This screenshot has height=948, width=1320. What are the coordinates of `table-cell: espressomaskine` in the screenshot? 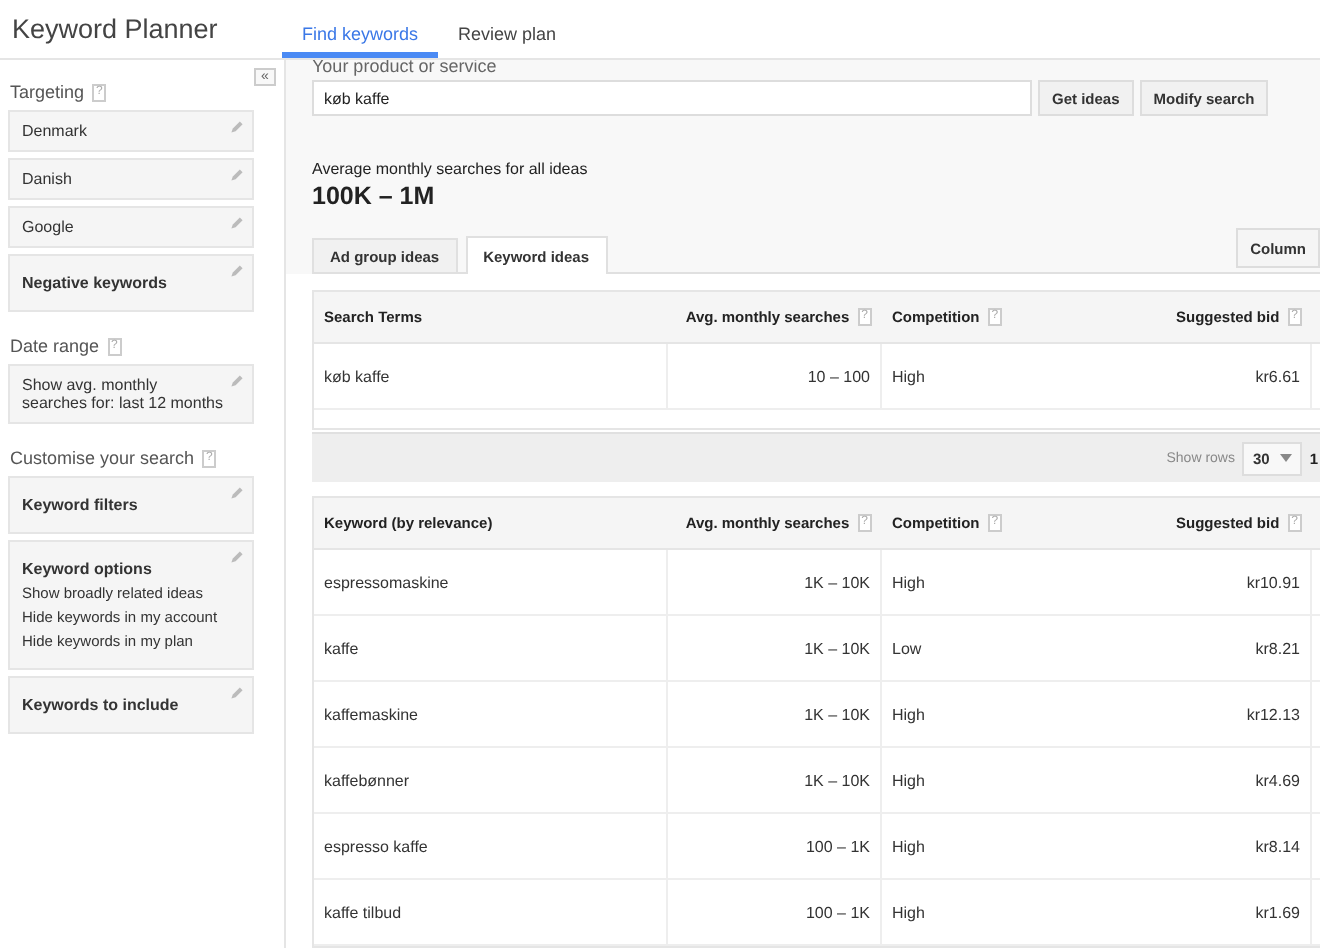 It's located at (386, 582).